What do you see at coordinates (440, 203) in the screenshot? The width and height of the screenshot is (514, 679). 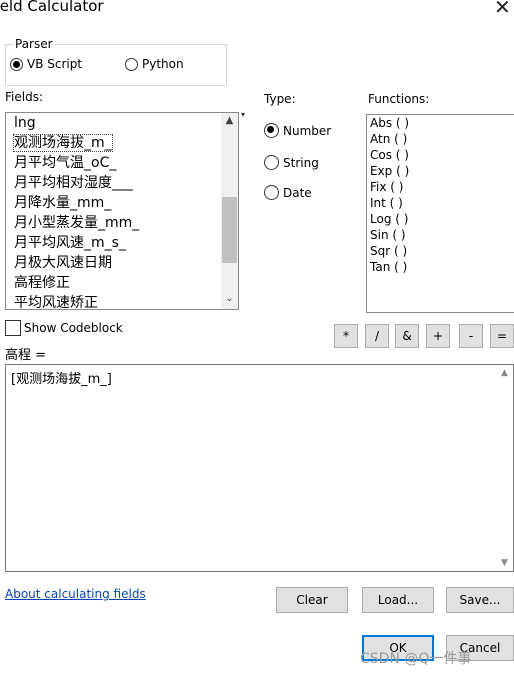 I see `function-item: Int ( )` at bounding box center [440, 203].